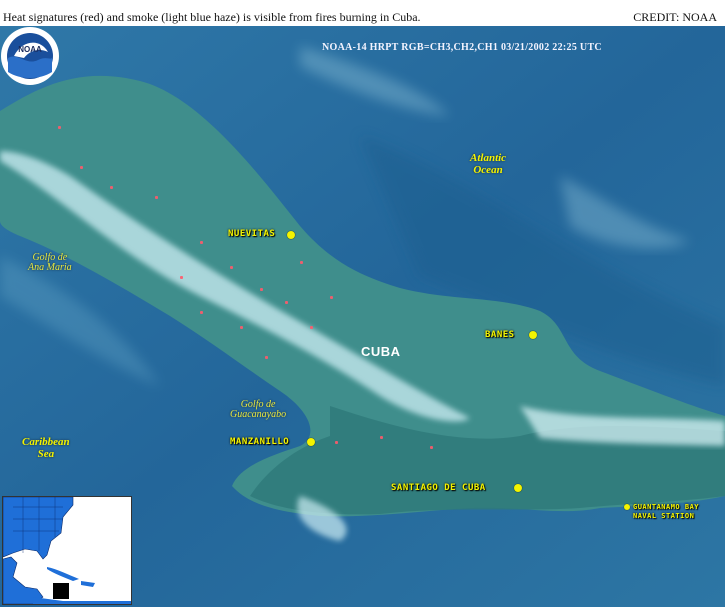 The width and height of the screenshot is (725, 607). Describe the element at coordinates (438, 488) in the screenshot. I see `city-label-santiago-de-cuba: Santiago de Cuba` at that location.